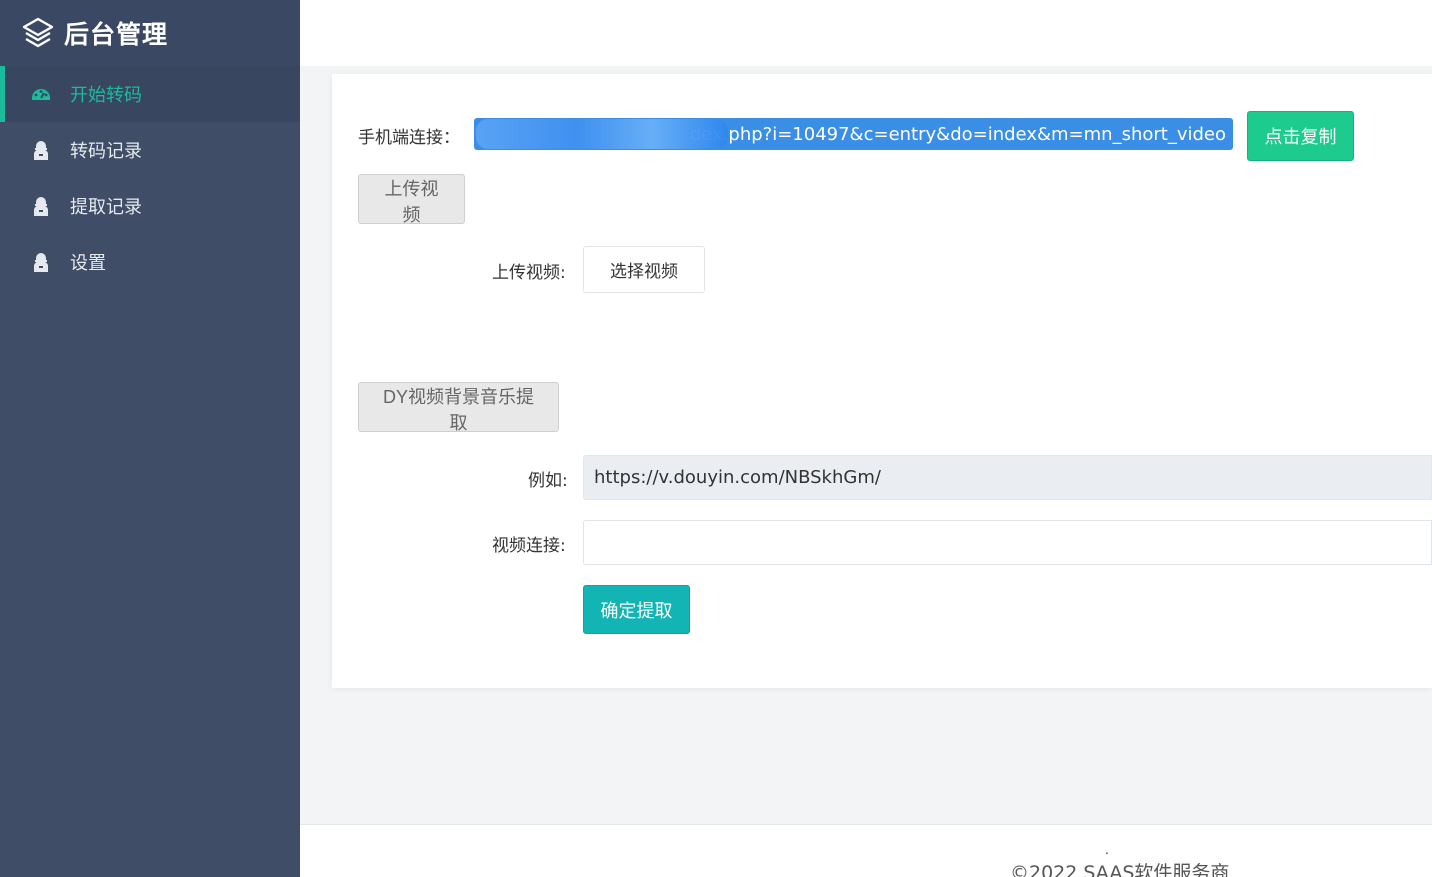 This screenshot has width=1432, height=877. I want to click on sidebar-item-label: 转码记录, so click(106, 151).